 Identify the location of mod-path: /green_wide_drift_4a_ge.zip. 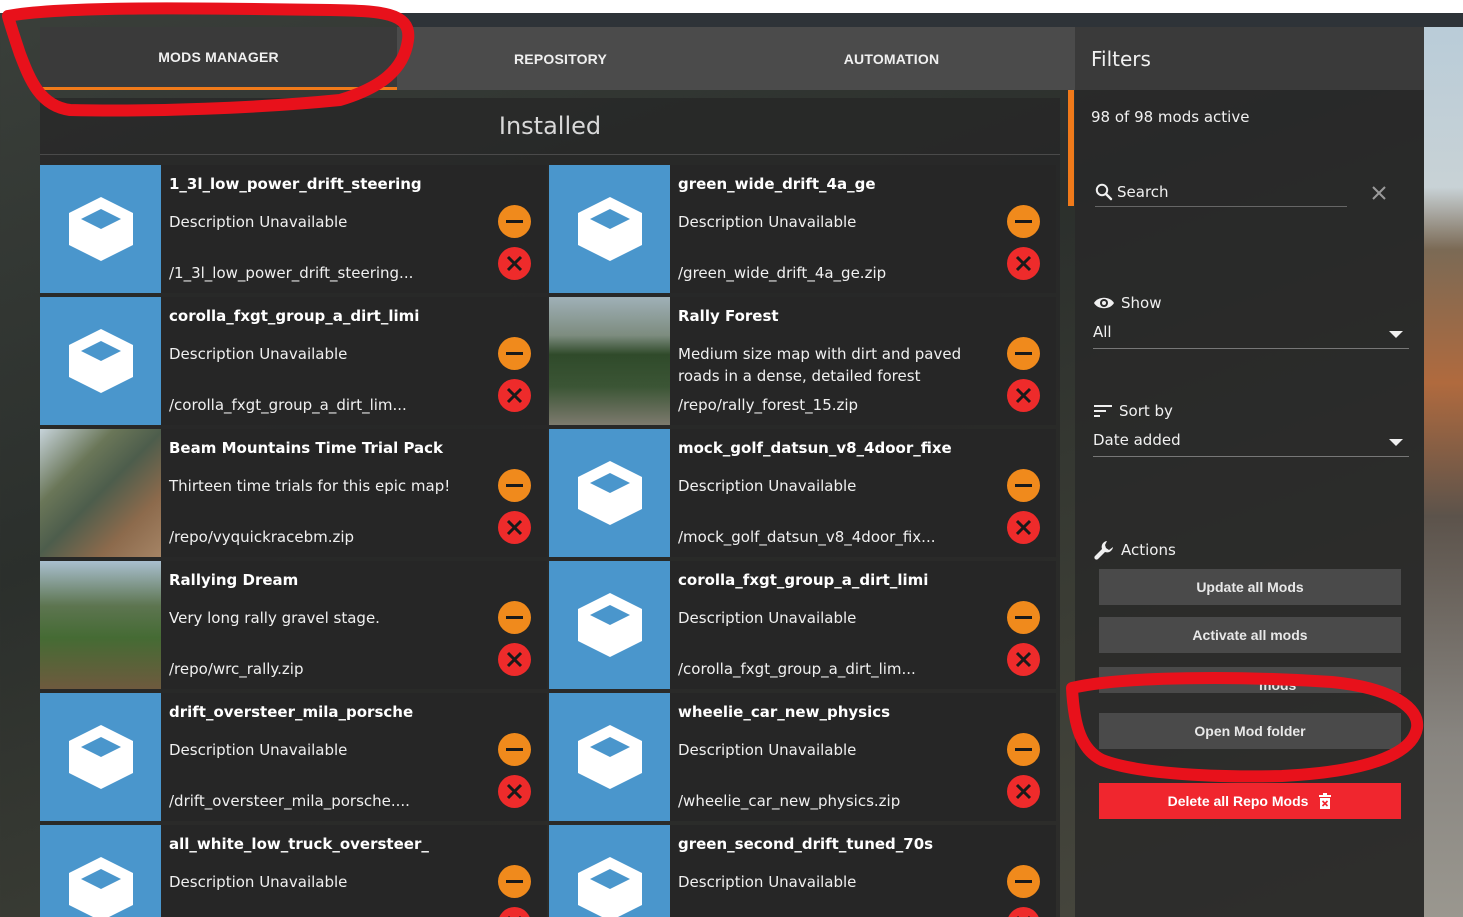
(782, 273).